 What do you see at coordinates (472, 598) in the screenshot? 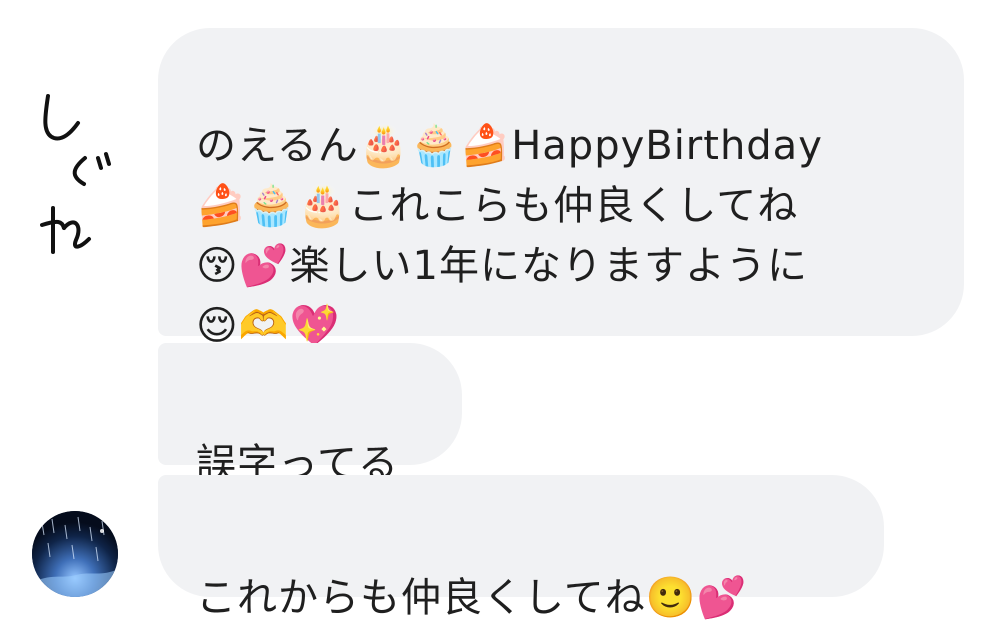
I see `message-text: これからも仲良くしてね🙂💕` at bounding box center [472, 598].